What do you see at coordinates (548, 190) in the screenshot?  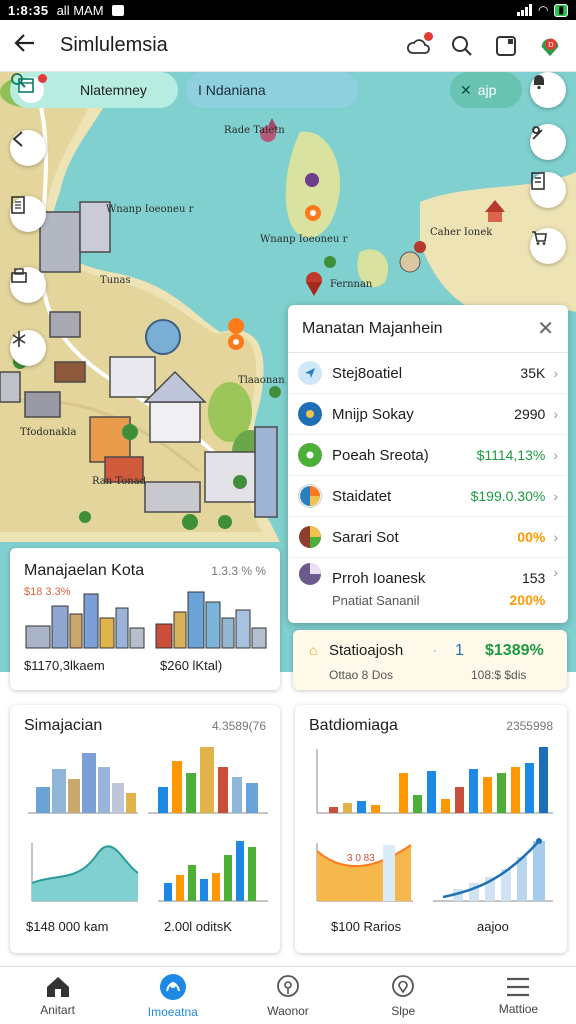 I see `list-button` at bounding box center [548, 190].